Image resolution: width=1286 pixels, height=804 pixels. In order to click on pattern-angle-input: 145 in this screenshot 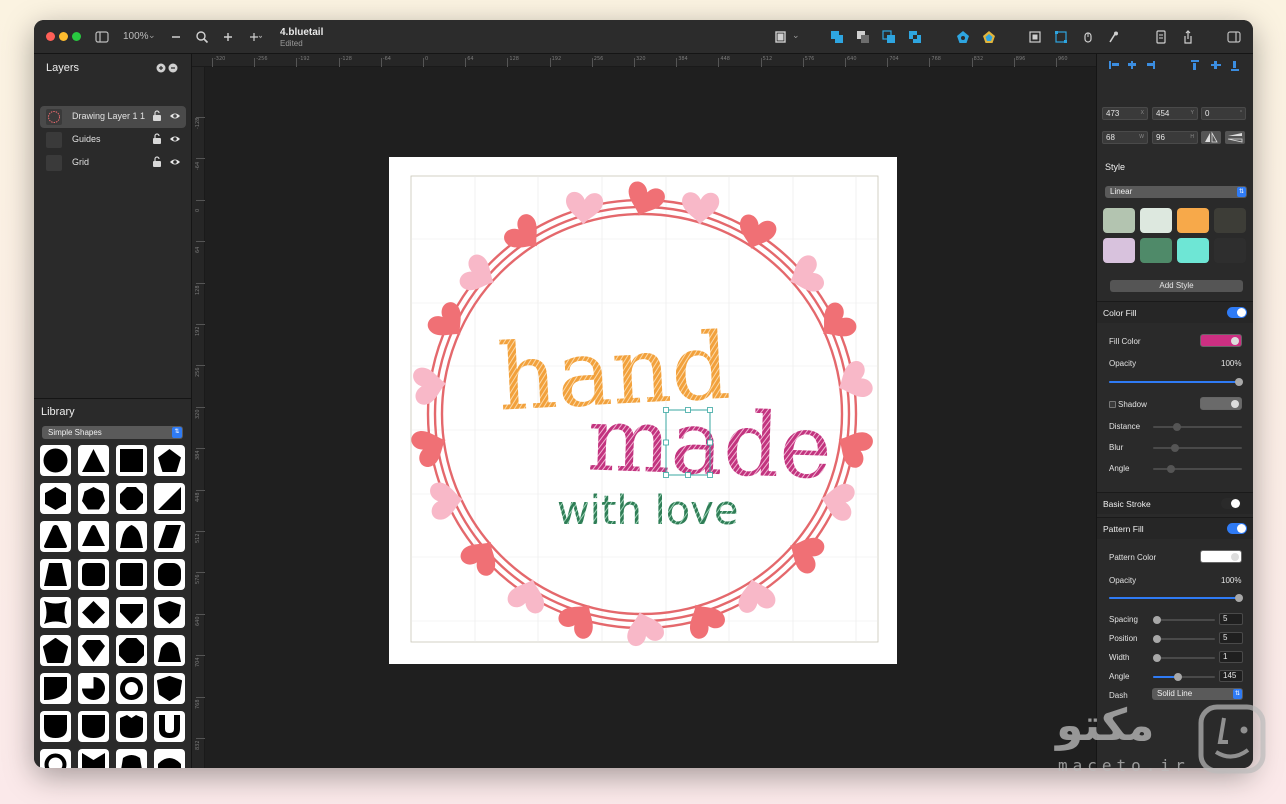, I will do `click(1231, 676)`.